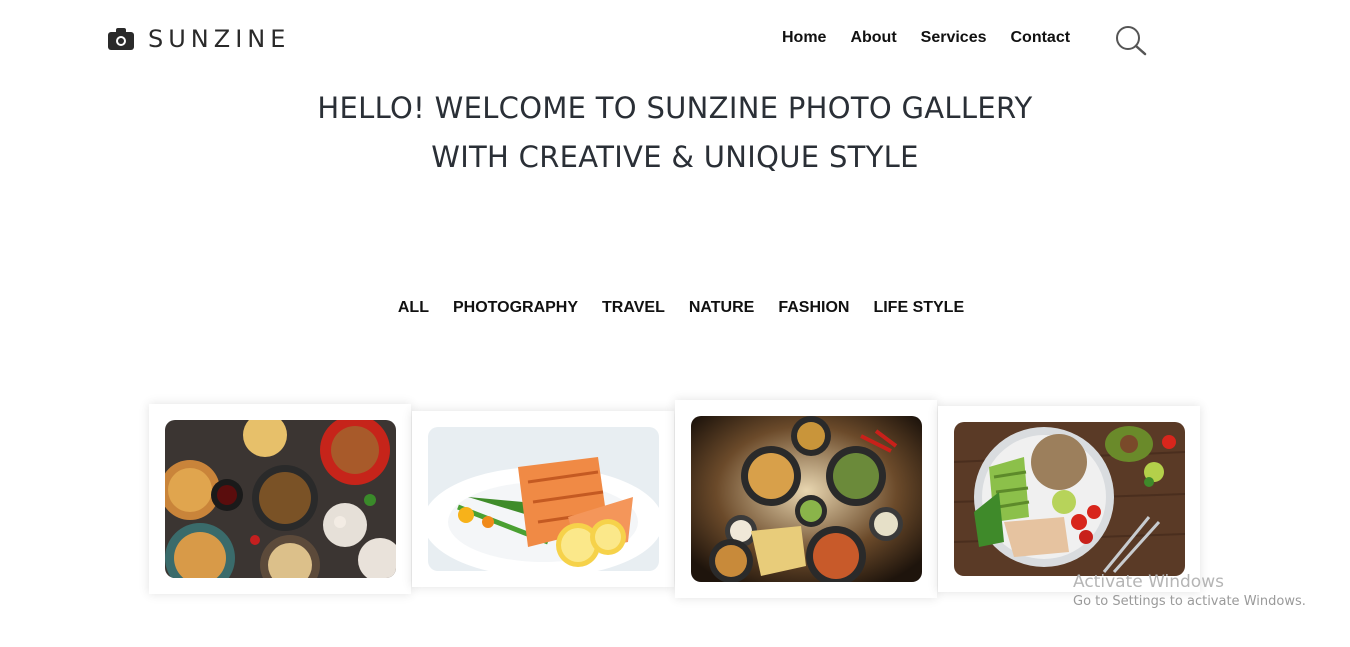  What do you see at coordinates (804, 38) in the screenshot?
I see `nav-home-link: Home` at bounding box center [804, 38].